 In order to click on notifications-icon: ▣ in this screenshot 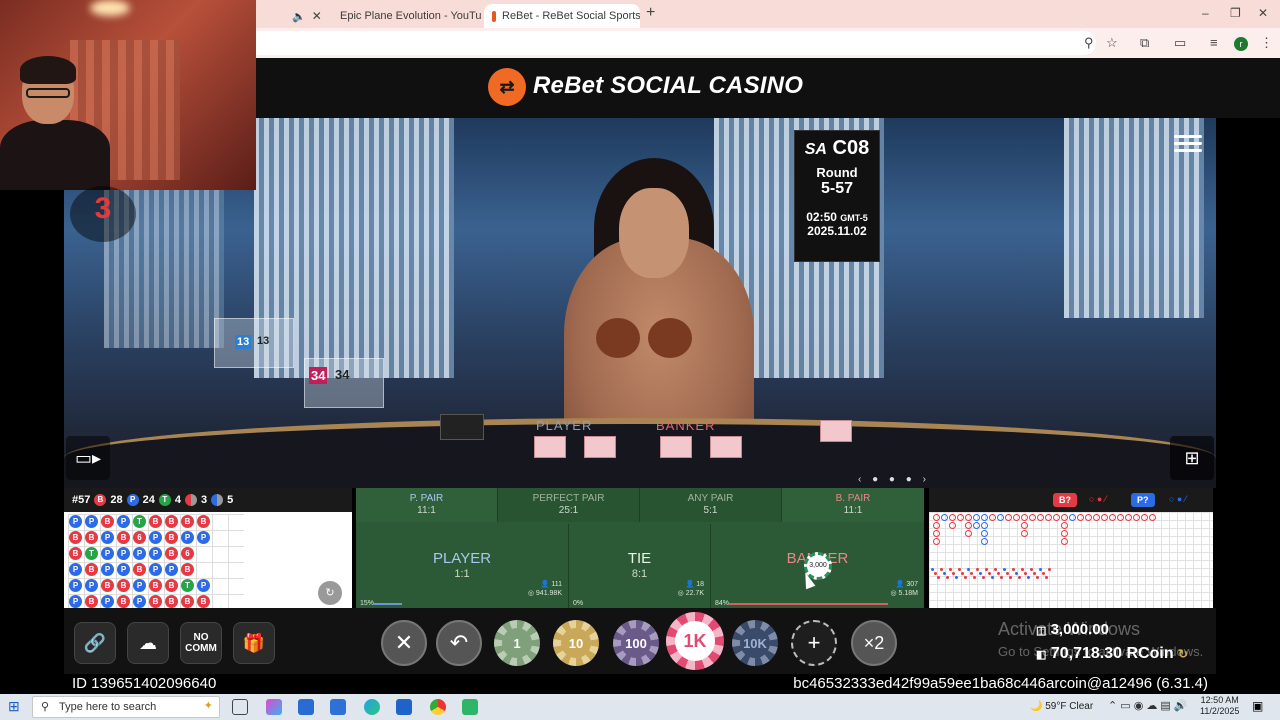, I will do `click(1257, 706)`.